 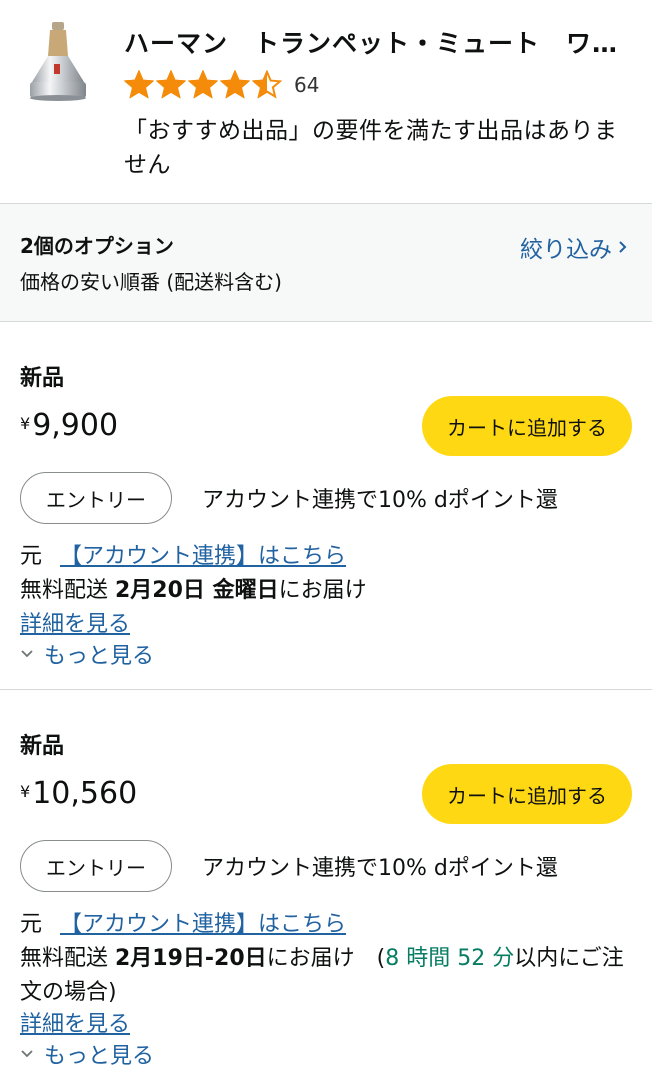 What do you see at coordinates (450, 958) in the screenshot?
I see `order-countdown: 8 時間 52 分` at bounding box center [450, 958].